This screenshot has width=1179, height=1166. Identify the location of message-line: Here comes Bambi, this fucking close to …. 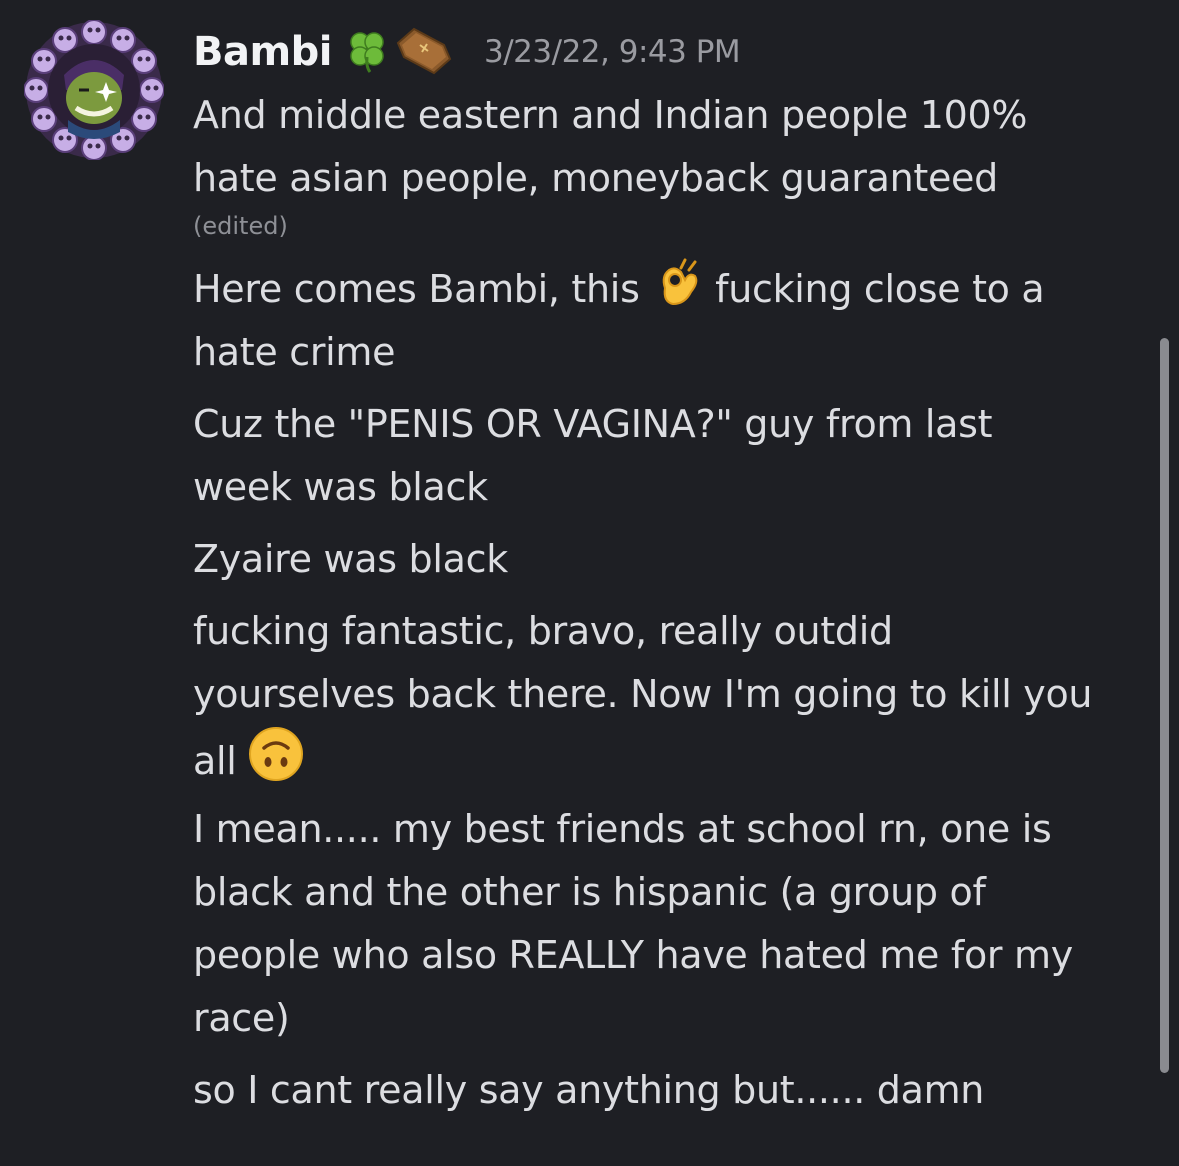
(675, 293).